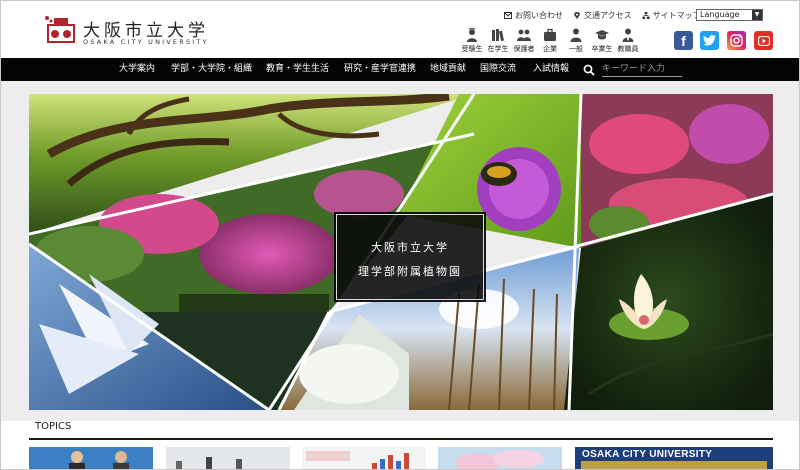  I want to click on audience-general: 一般, so click(576, 41).